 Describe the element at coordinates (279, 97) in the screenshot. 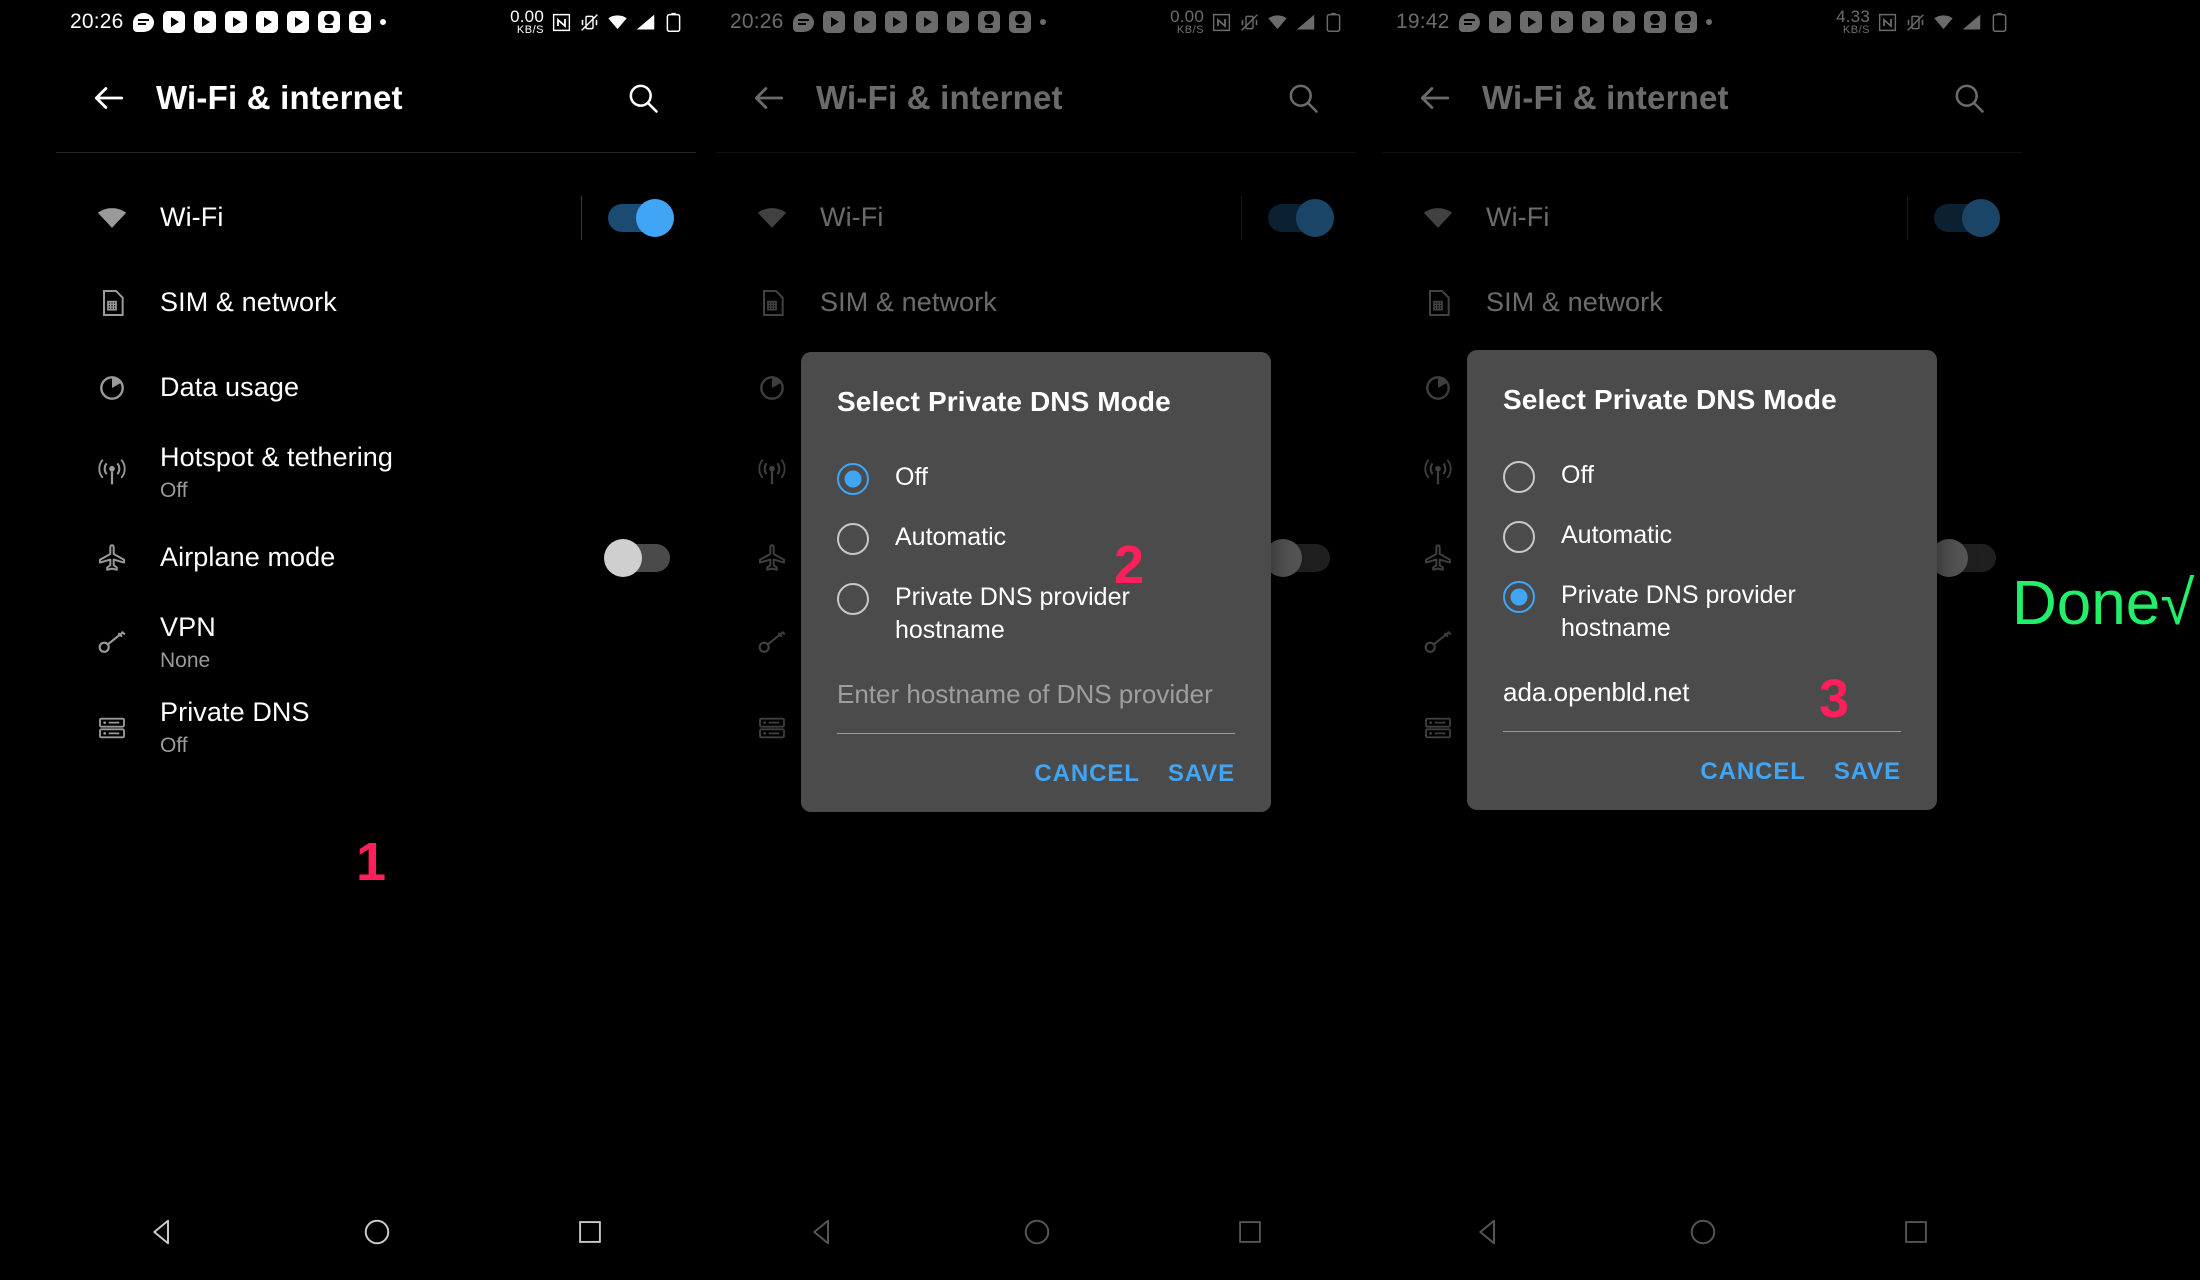

I see `page-title: Wi-Fi & internet` at that location.